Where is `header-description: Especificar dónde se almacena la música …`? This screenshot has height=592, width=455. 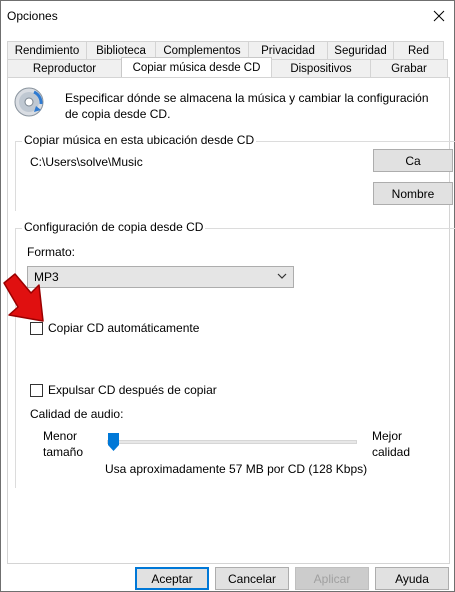 header-description: Especificar dónde se almacena la música … is located at coordinates (247, 106).